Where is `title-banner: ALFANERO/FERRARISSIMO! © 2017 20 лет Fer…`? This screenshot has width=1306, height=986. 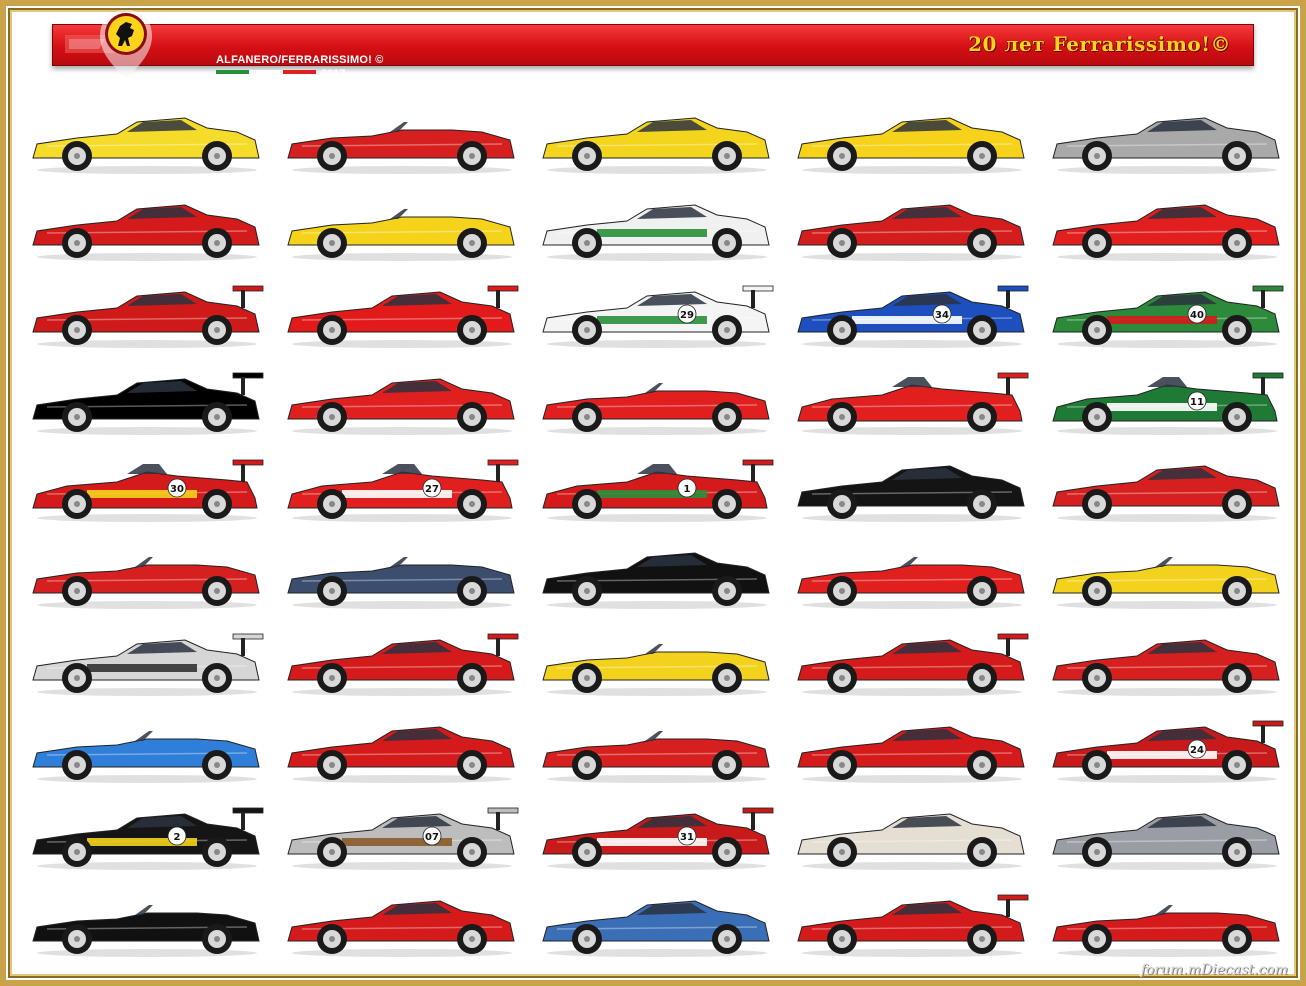 title-banner: ALFANERO/FERRARISSIMO! © 2017 20 лет Fer… is located at coordinates (653, 52).